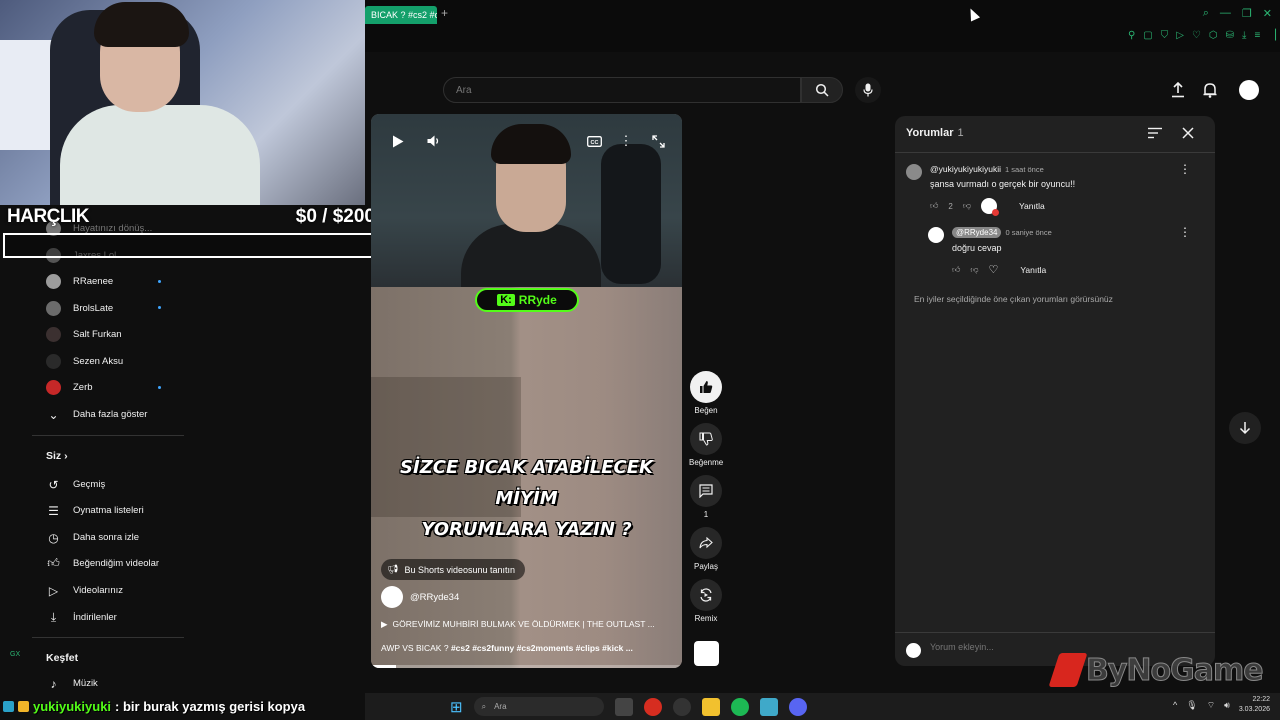 The height and width of the screenshot is (720, 1280). I want to click on channel-link: @RRyde34, so click(420, 597).